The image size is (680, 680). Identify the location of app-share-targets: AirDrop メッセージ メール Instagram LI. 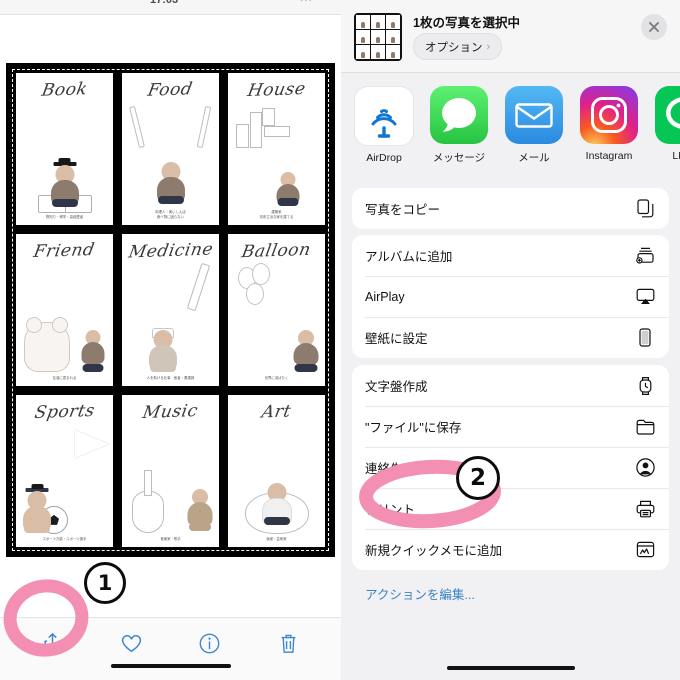
(510, 128).